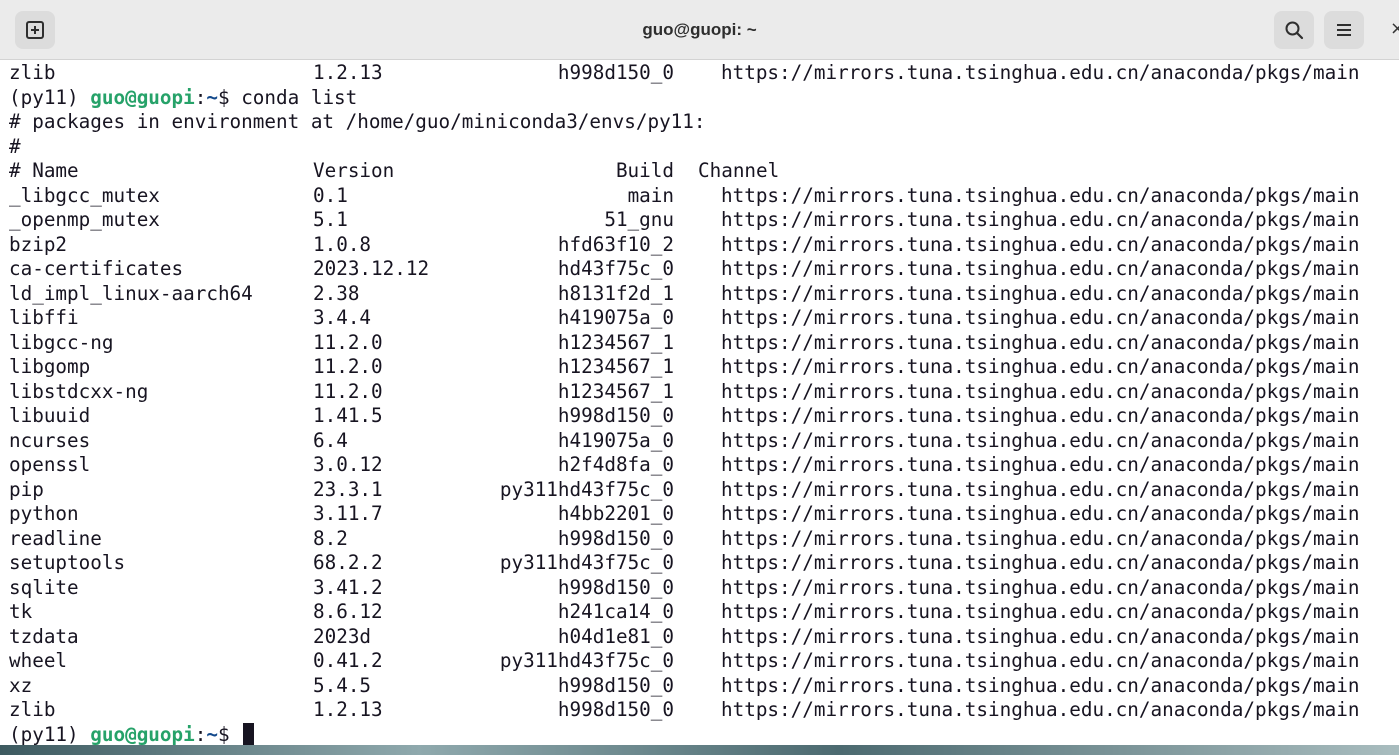  What do you see at coordinates (615, 464) in the screenshot?
I see `package-build: h2f4d8fa_0` at bounding box center [615, 464].